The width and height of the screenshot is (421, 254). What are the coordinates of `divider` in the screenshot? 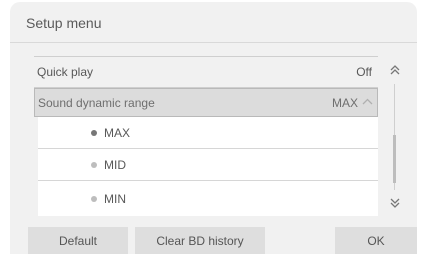 It's located at (213, 42).